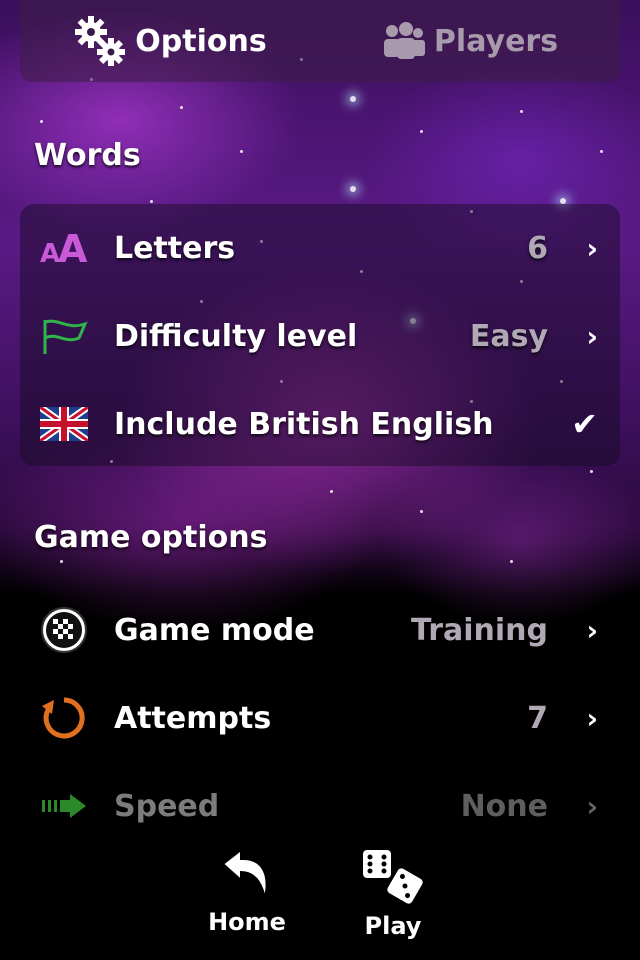  I want to click on row-letters-value: 6, so click(537, 248).